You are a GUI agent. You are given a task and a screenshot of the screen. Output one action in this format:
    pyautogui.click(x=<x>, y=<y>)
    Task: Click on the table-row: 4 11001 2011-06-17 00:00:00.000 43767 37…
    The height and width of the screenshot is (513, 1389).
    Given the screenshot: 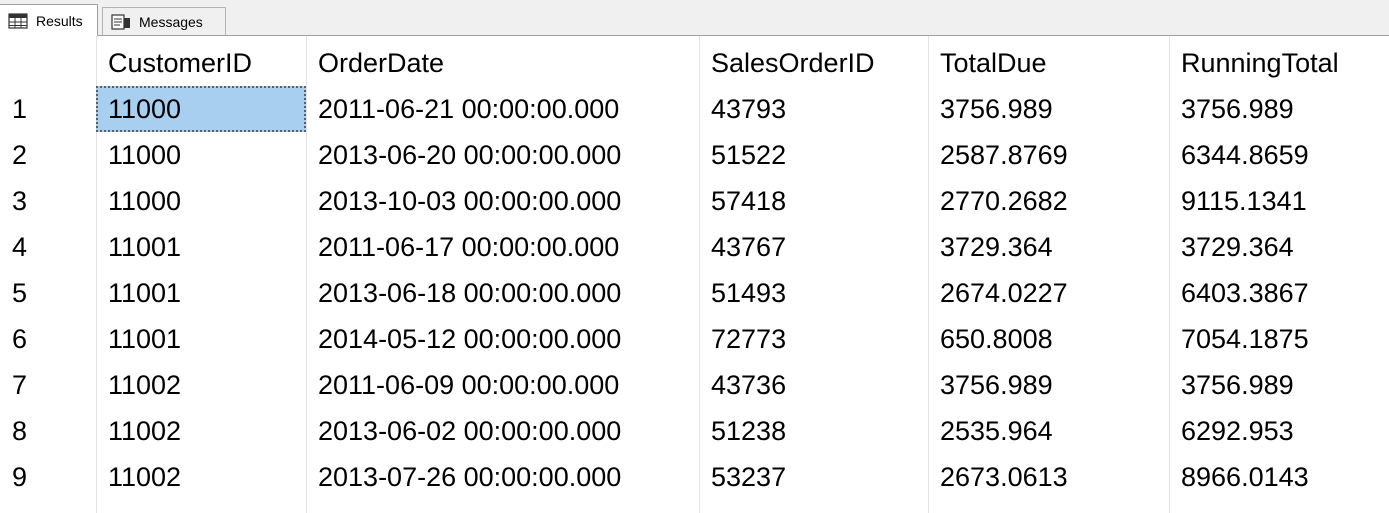 What is the action you would take?
    pyautogui.click(x=694, y=247)
    